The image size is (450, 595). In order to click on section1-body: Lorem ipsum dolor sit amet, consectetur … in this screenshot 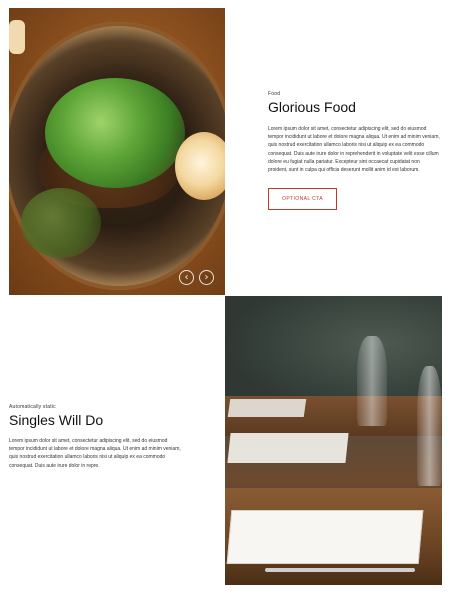, I will do `click(354, 150)`.